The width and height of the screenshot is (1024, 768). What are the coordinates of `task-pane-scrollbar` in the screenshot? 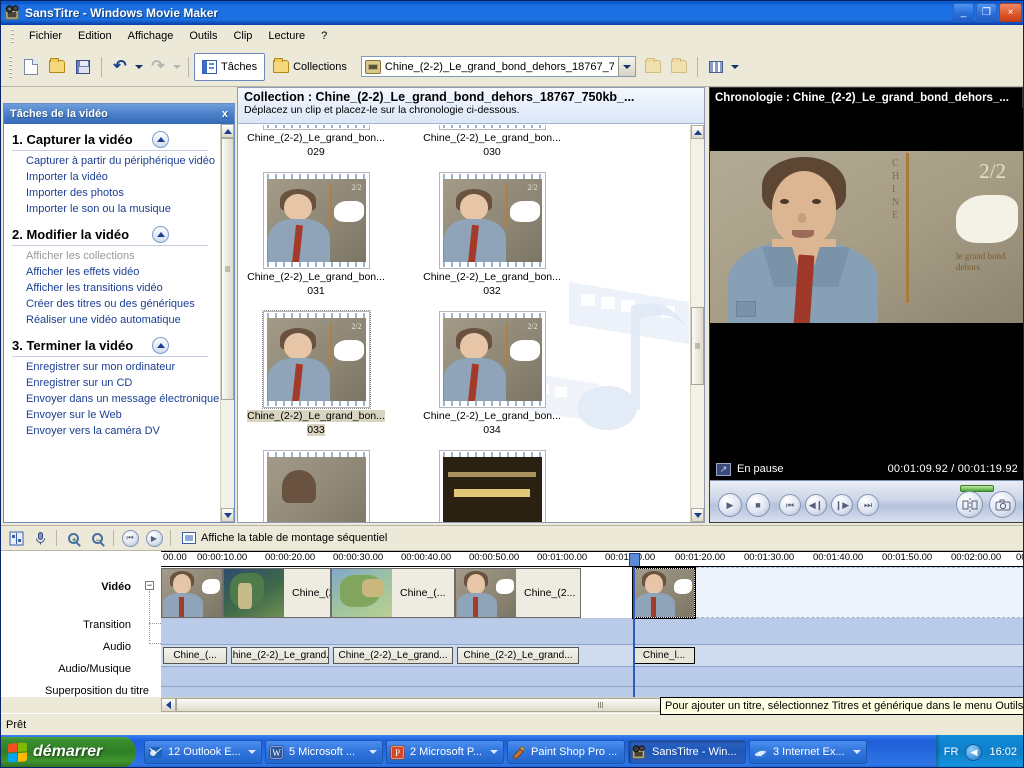 It's located at (227, 323).